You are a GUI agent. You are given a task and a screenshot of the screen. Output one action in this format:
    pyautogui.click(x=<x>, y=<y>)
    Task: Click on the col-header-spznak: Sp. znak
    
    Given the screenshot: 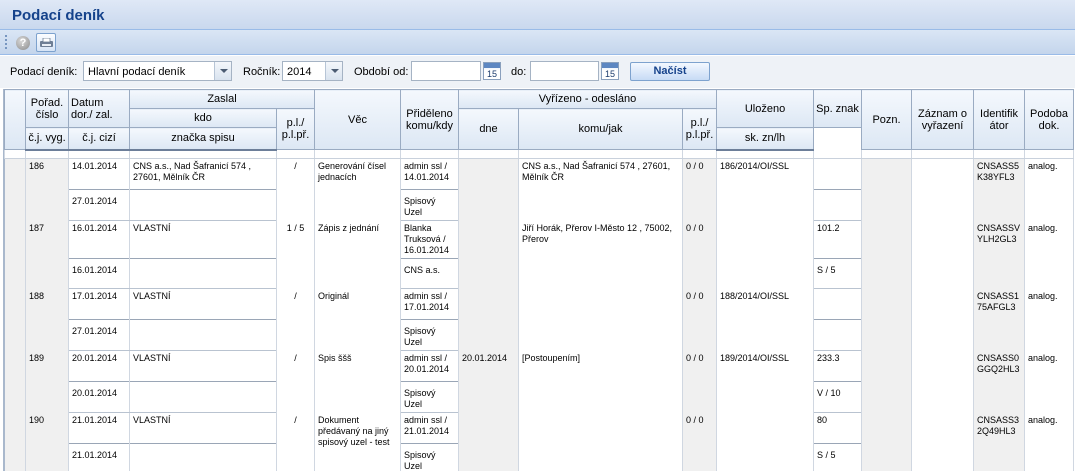 What is the action you would take?
    pyautogui.click(x=838, y=108)
    